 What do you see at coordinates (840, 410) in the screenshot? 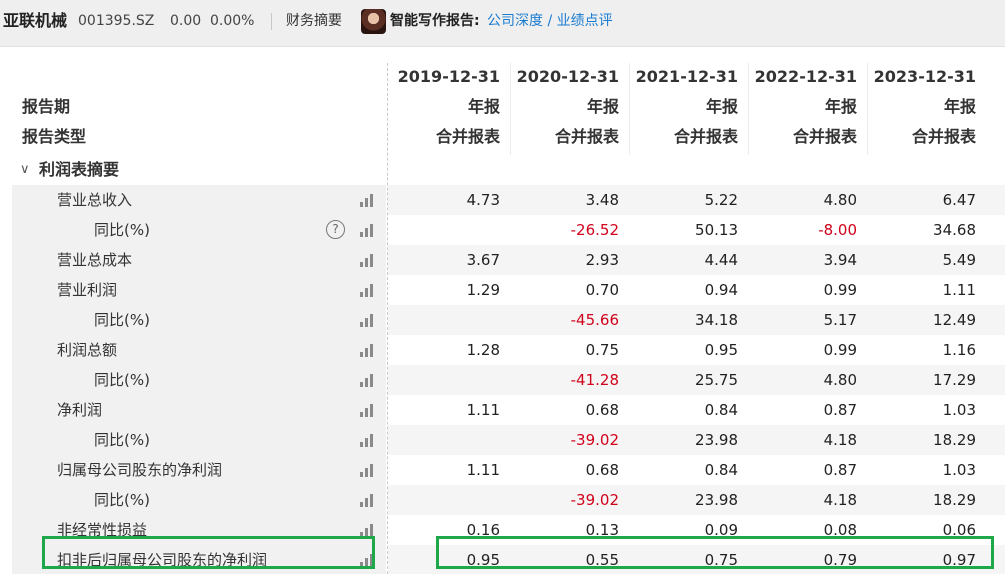
I see `value-cell: 0.87` at bounding box center [840, 410].